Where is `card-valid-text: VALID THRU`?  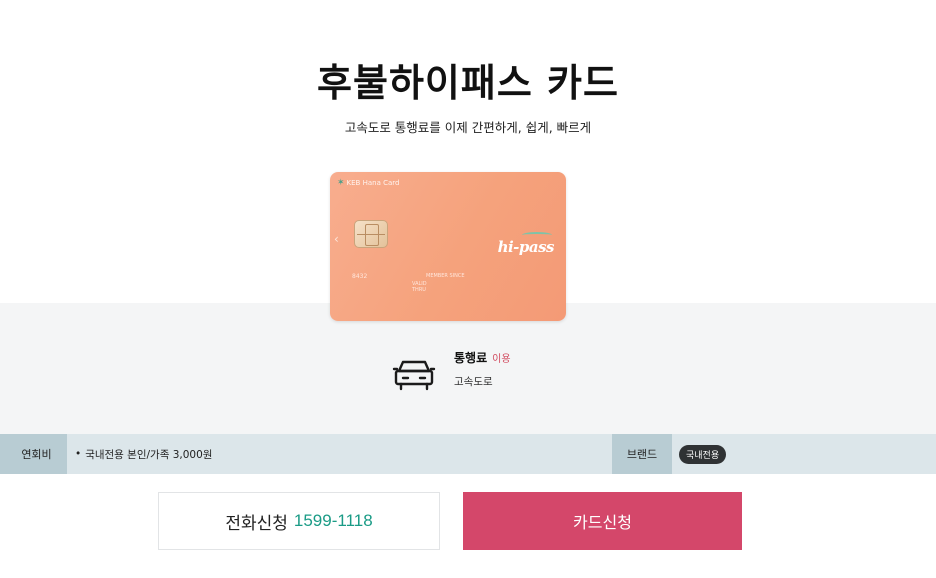
card-valid-text: VALID THRU is located at coordinates (419, 287).